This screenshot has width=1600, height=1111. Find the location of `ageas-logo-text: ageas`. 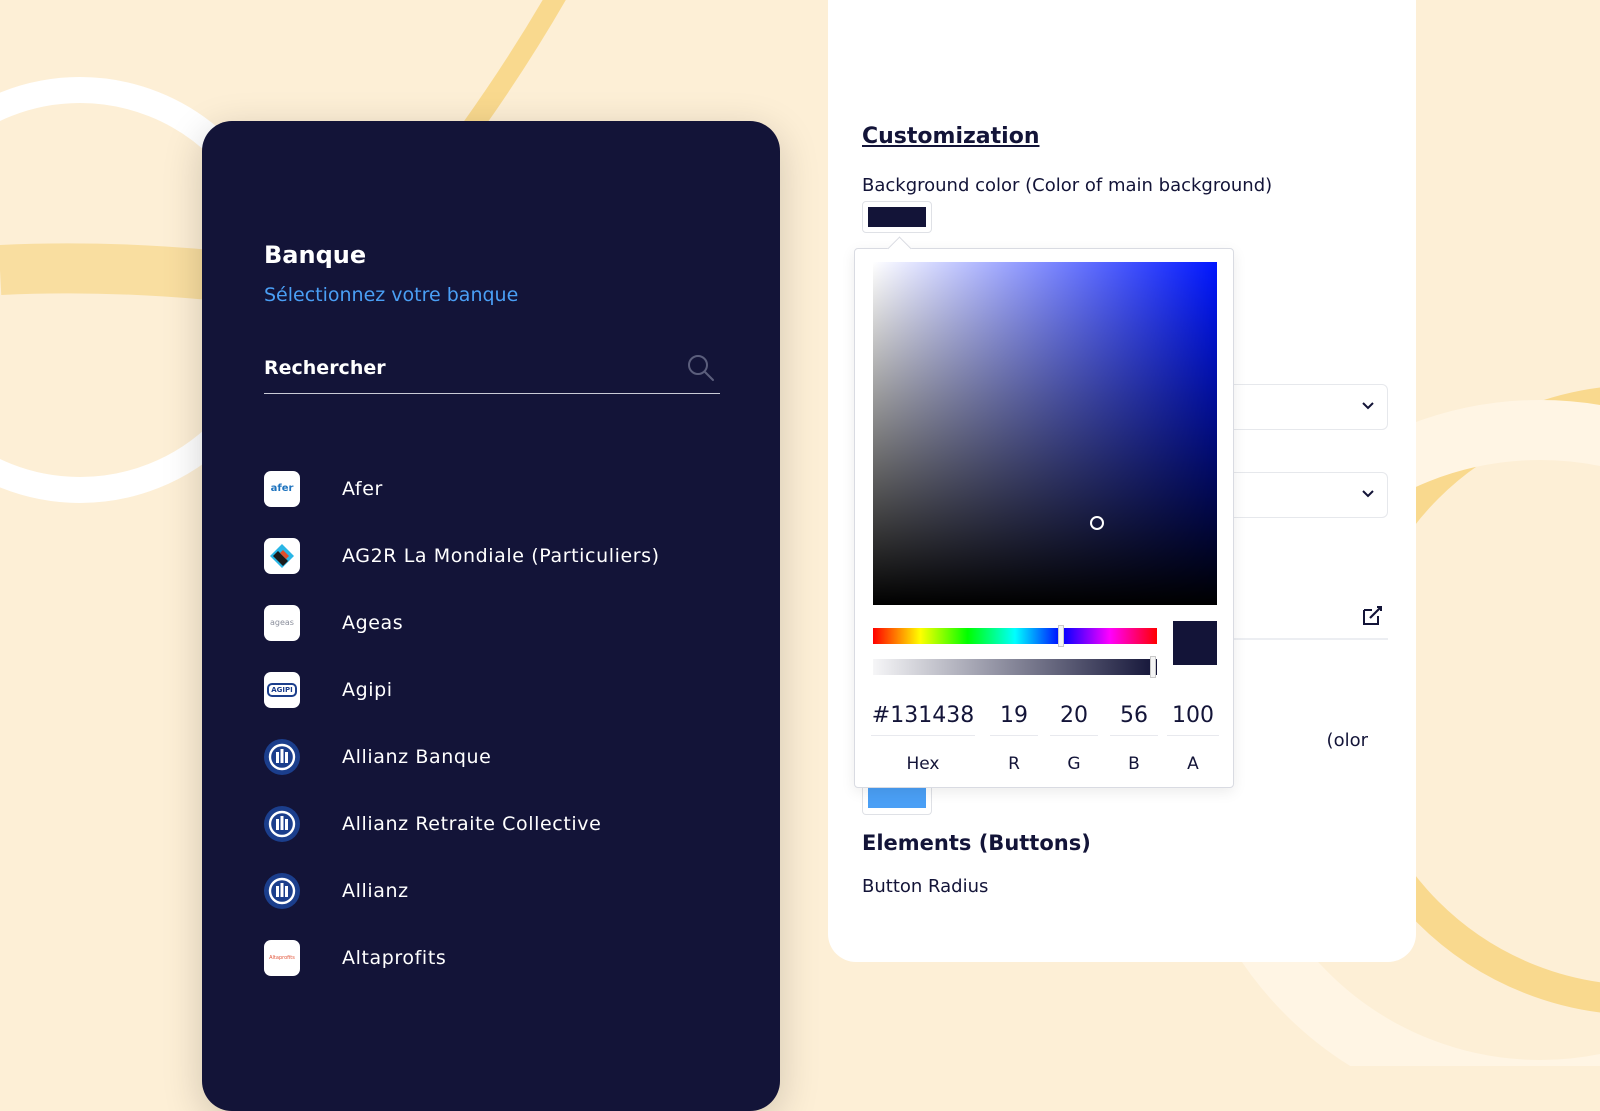

ageas-logo-text: ageas is located at coordinates (282, 622).